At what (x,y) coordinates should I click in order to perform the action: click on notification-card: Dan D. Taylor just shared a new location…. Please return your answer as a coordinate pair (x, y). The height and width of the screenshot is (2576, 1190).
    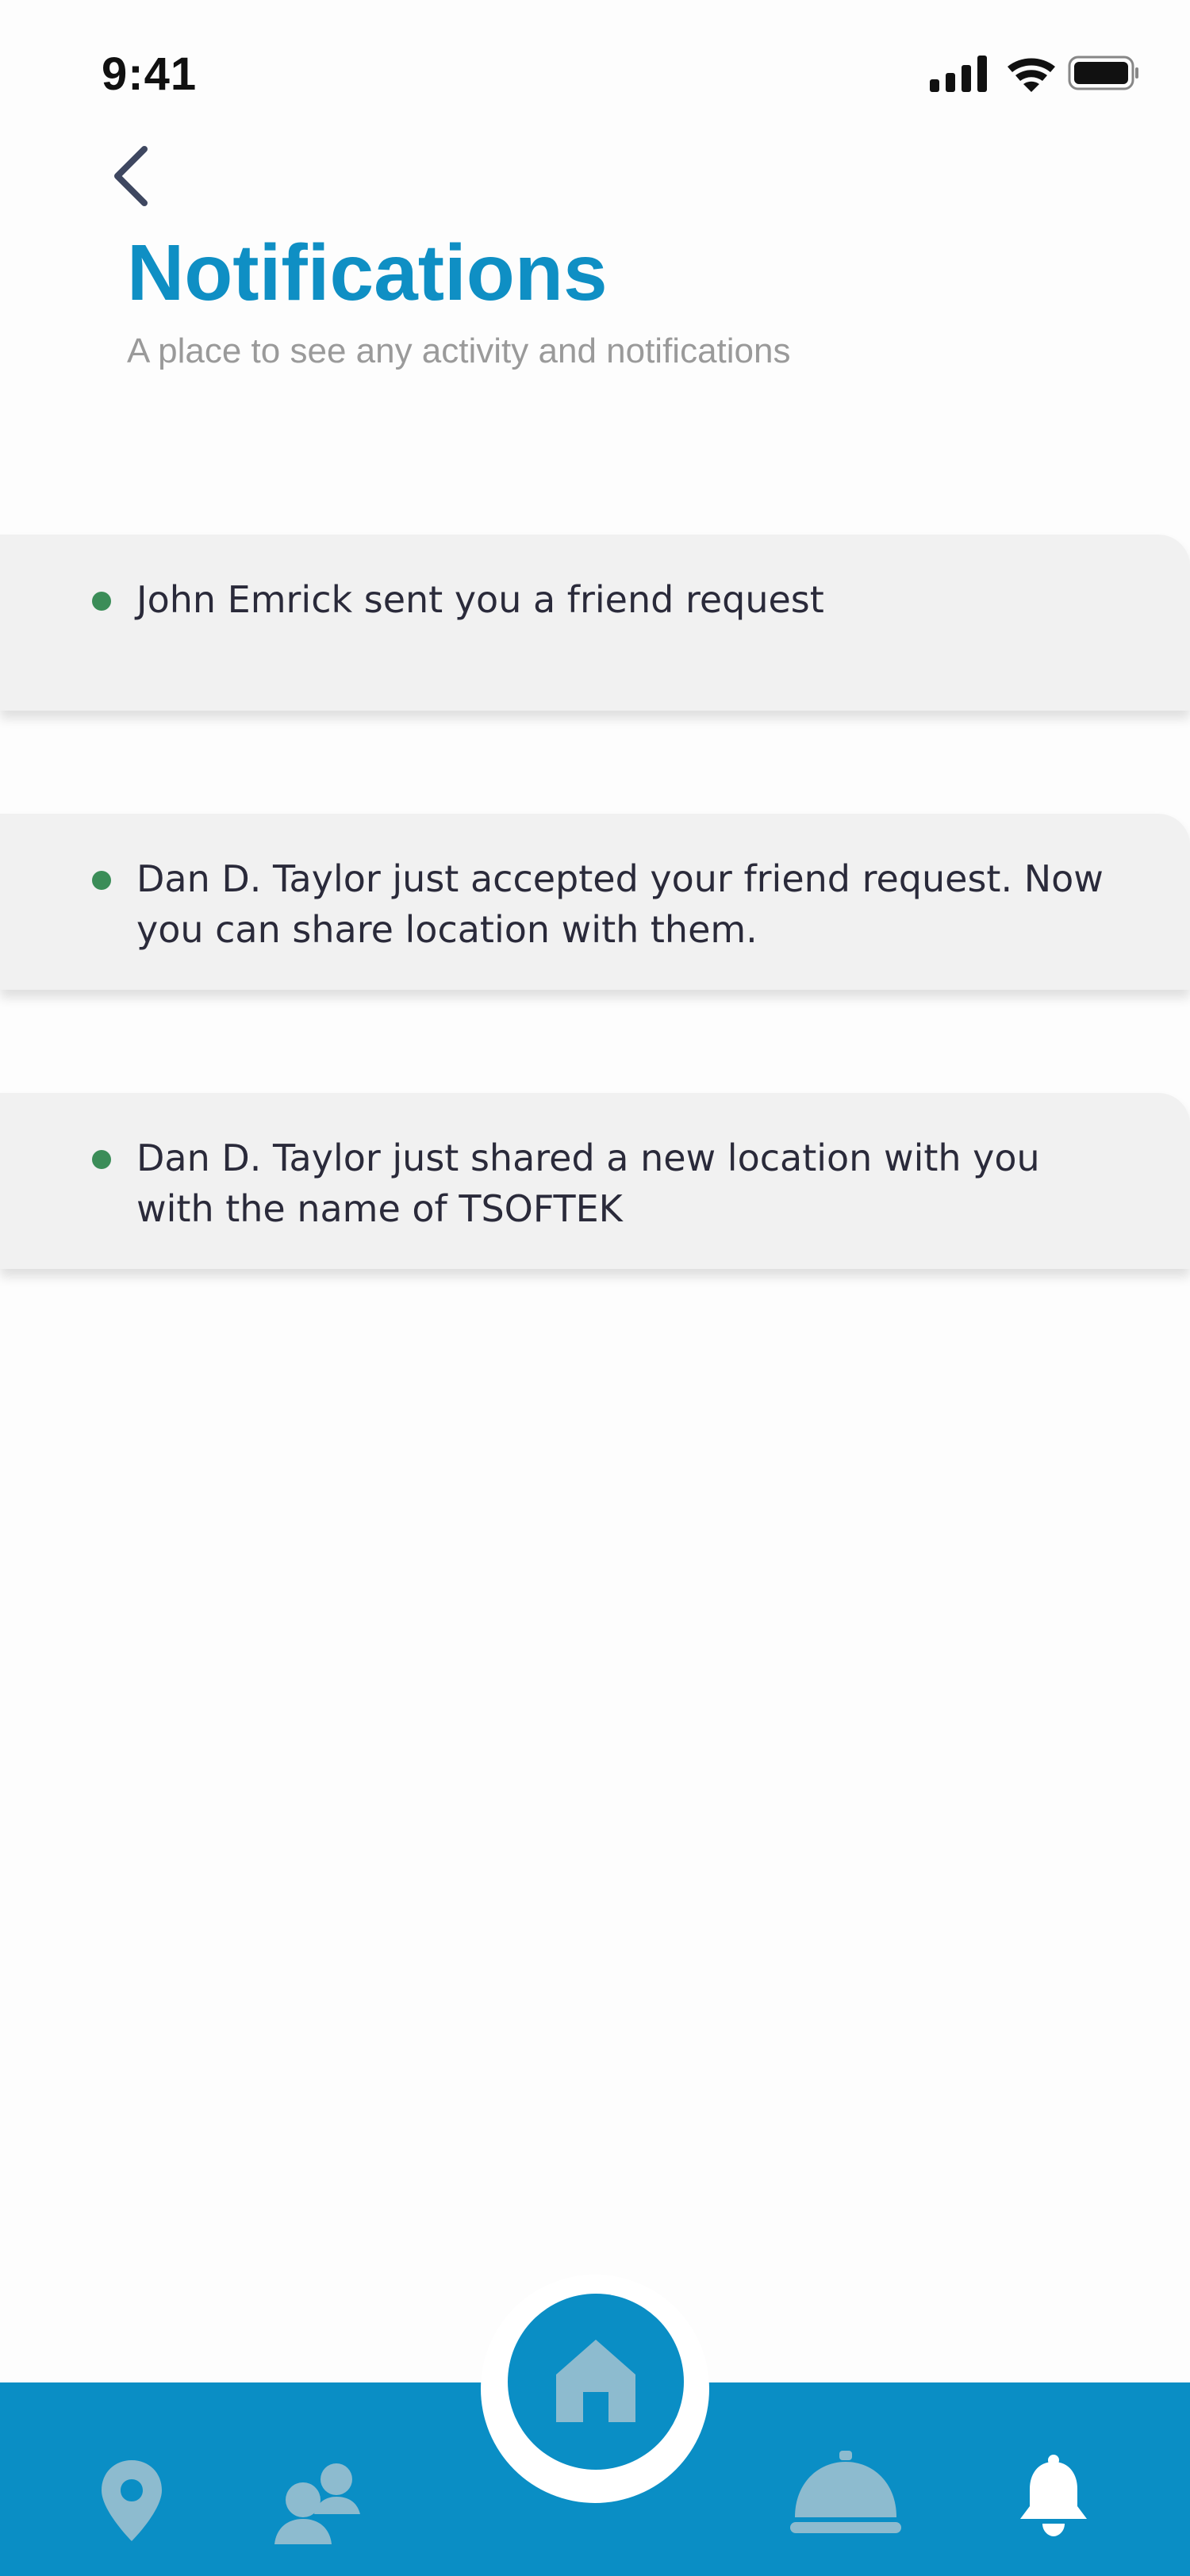
    Looking at the image, I should click on (595, 1181).